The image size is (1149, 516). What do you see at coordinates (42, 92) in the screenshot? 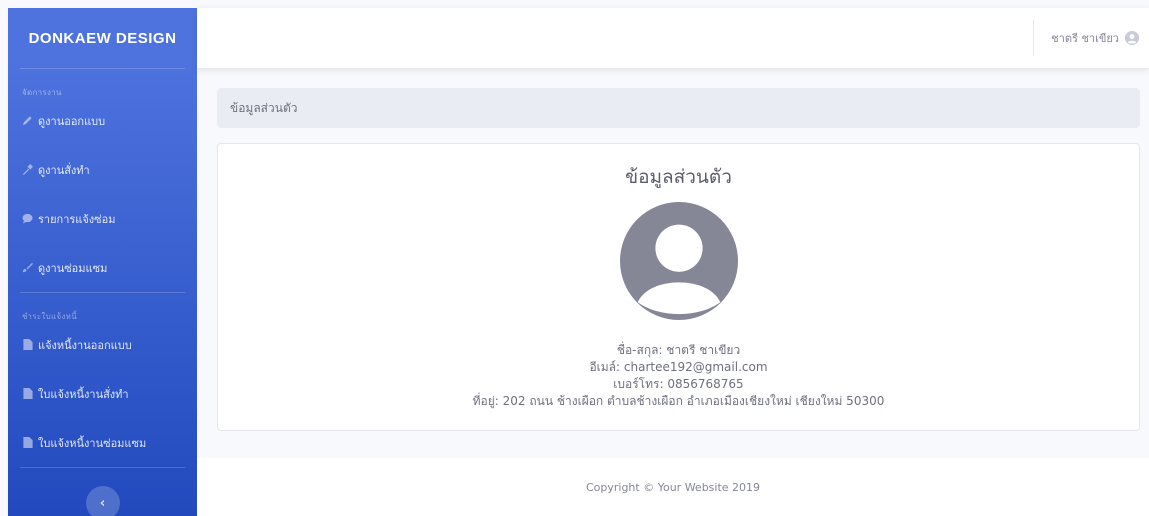
I see `sidebar-heading-manage: จัดการงาน` at bounding box center [42, 92].